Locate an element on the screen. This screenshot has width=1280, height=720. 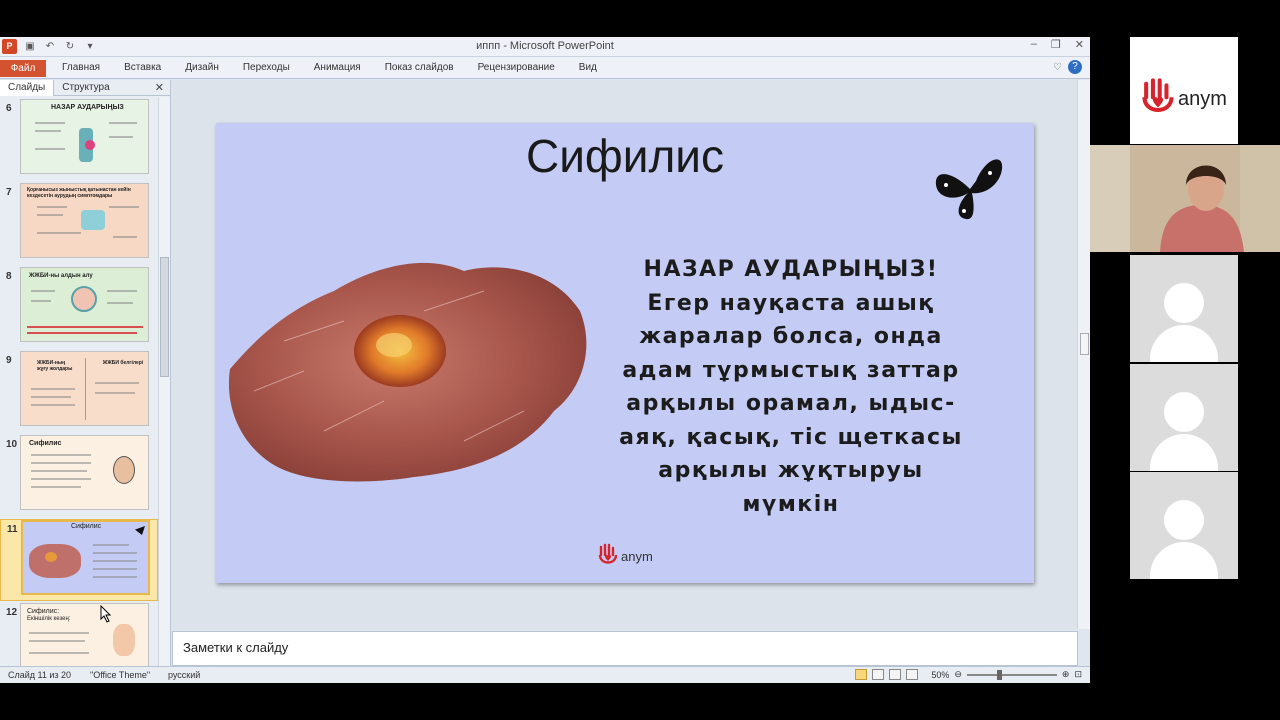
tab-transitions: Переходы is located at coordinates (266, 67).